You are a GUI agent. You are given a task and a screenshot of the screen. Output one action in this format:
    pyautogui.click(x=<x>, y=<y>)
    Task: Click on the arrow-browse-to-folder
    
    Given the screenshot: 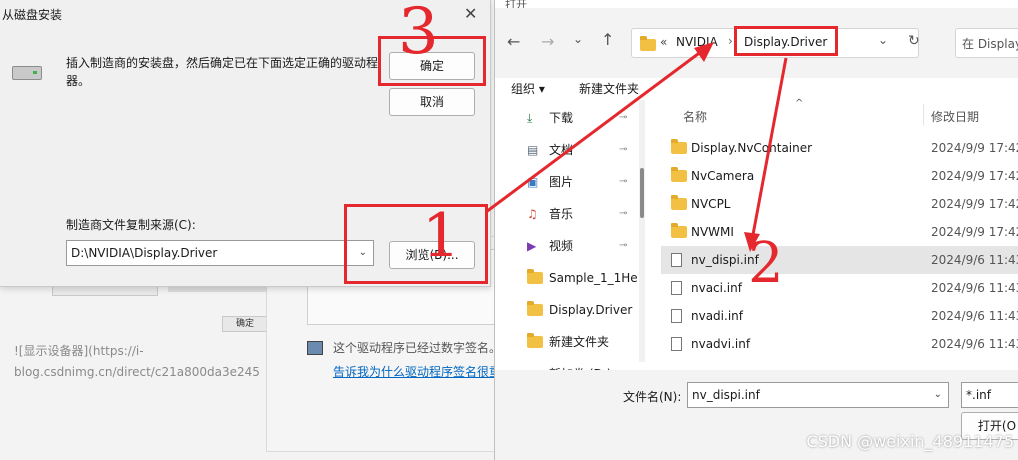 What is the action you would take?
    pyautogui.click(x=596, y=130)
    